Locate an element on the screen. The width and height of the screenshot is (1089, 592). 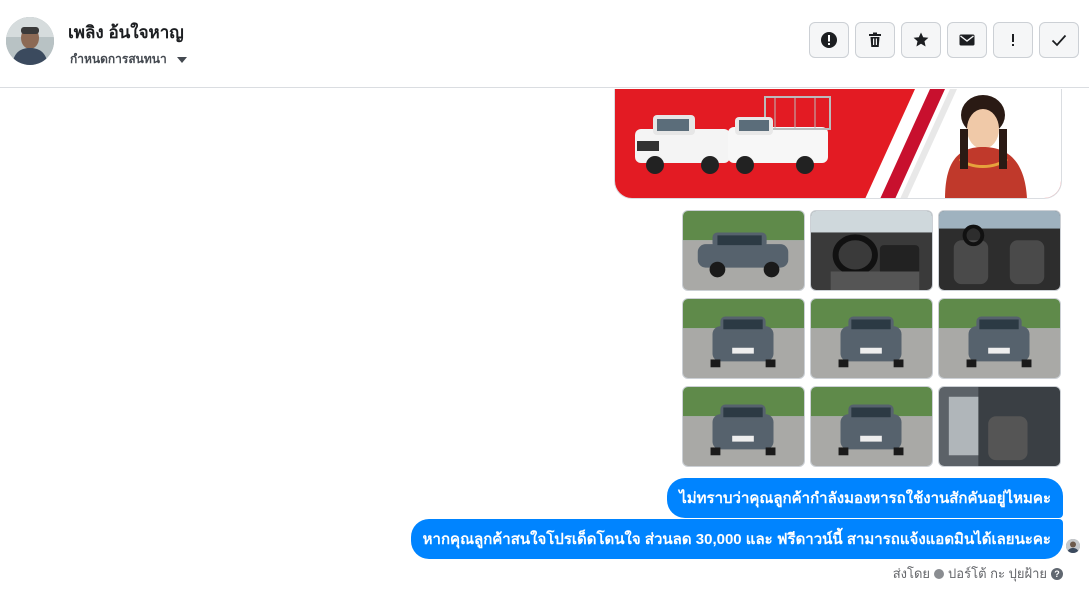
sent-by-label: ส่งโดย is located at coordinates (911, 573).